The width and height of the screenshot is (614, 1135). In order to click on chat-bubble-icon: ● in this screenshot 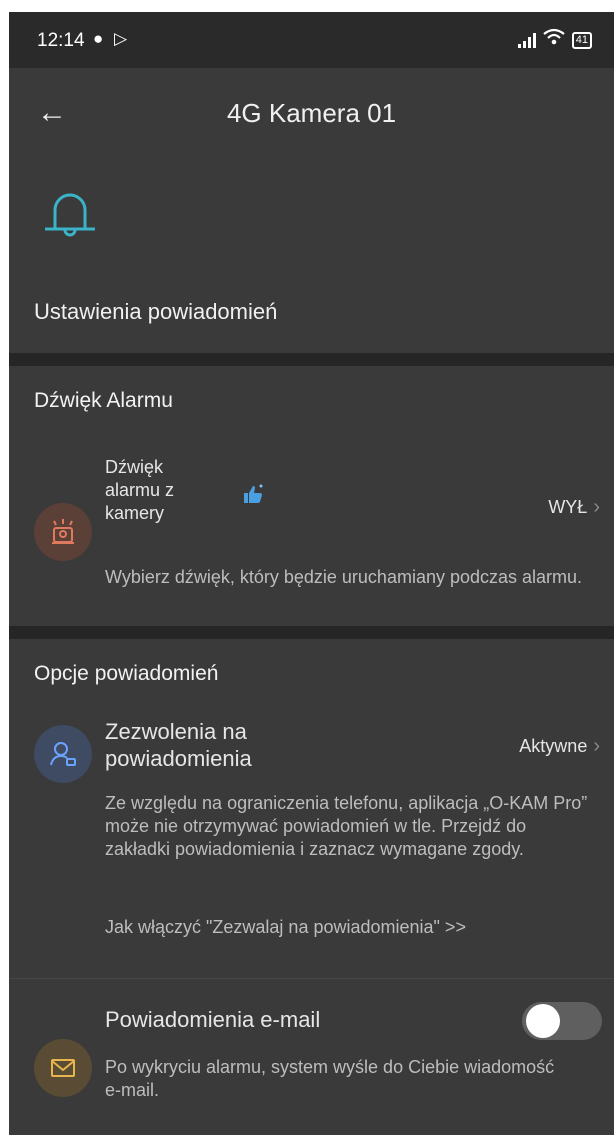, I will do `click(98, 38)`.